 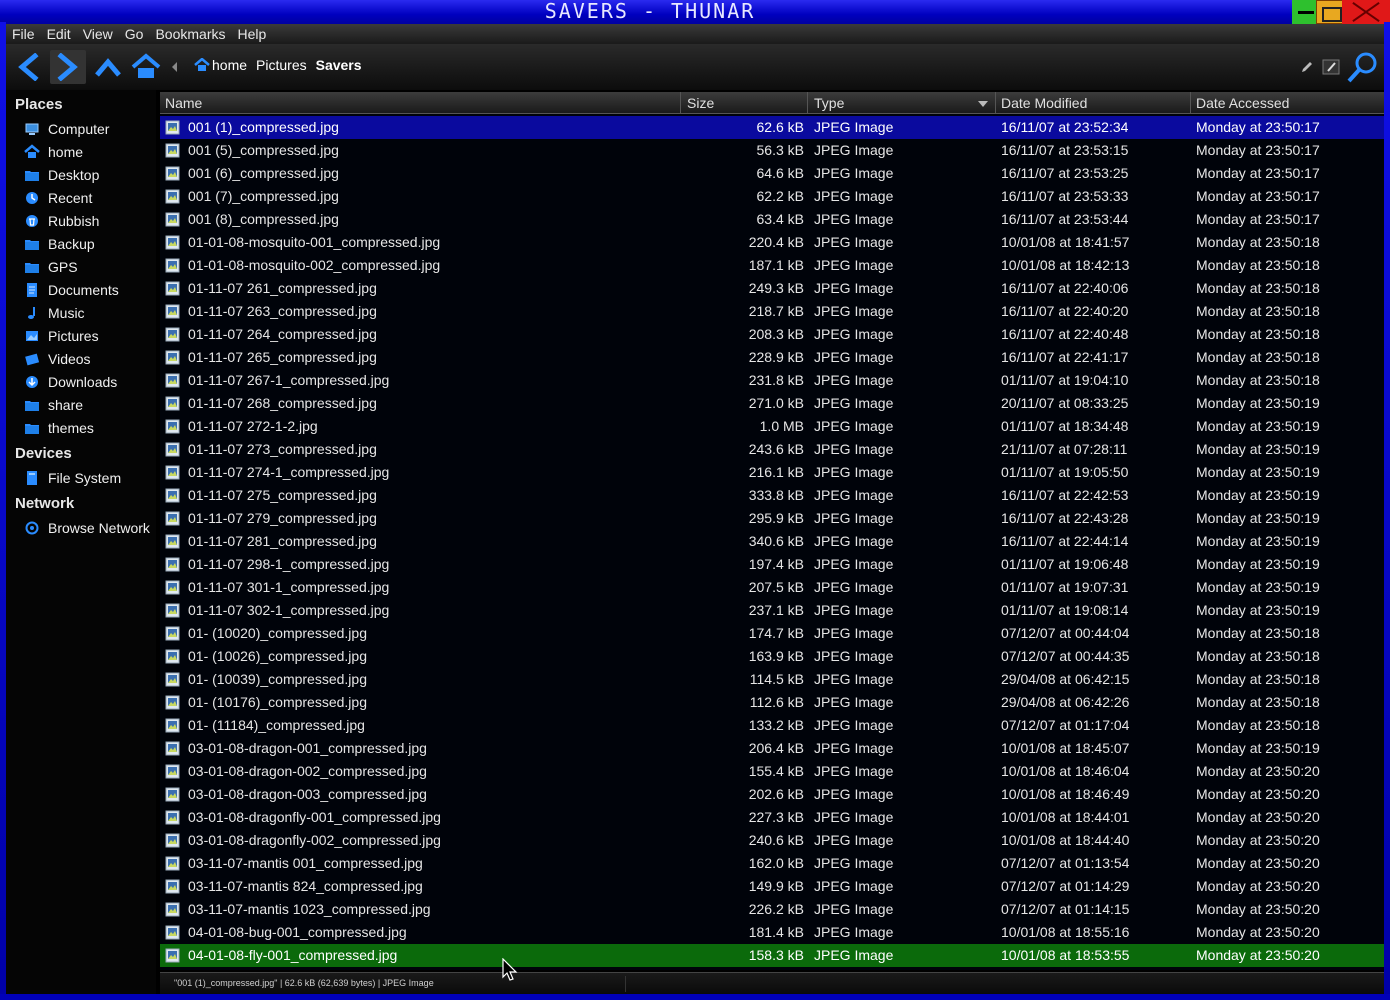 What do you see at coordinates (72, 478) in the screenshot?
I see `sidebar-item-file-system: File System` at bounding box center [72, 478].